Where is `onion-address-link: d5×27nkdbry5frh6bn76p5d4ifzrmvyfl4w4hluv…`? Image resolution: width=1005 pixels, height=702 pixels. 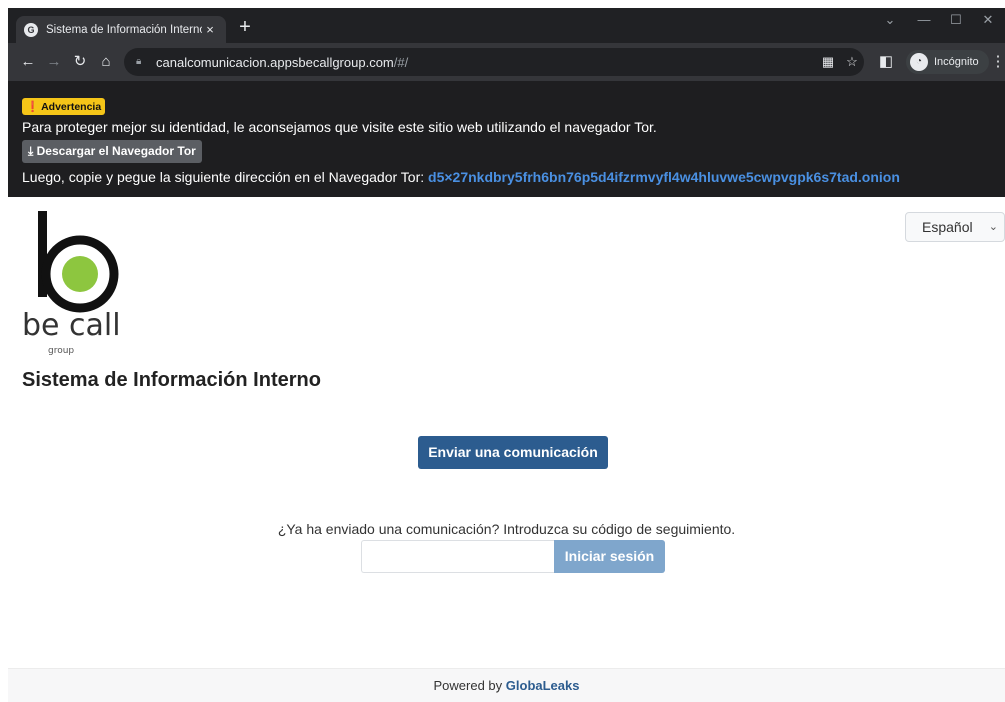 onion-address-link: d5×27nkdbry5frh6bn76p5d4ifzrmvyfl4w4hluv… is located at coordinates (664, 177).